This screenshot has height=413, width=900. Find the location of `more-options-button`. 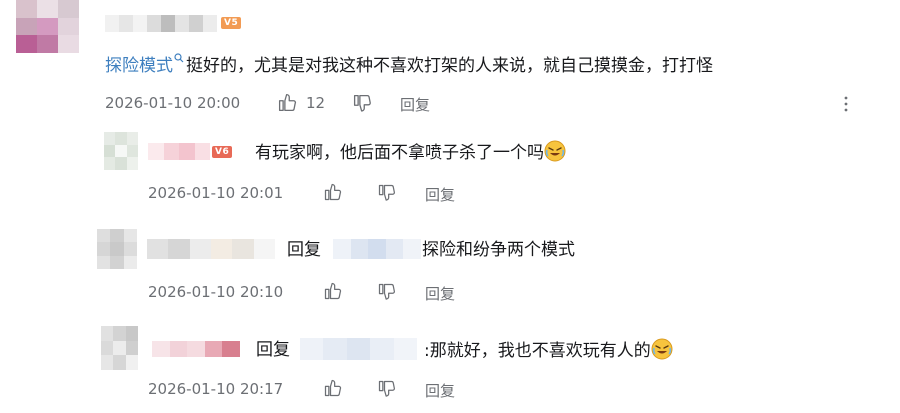

more-options-button is located at coordinates (846, 104).